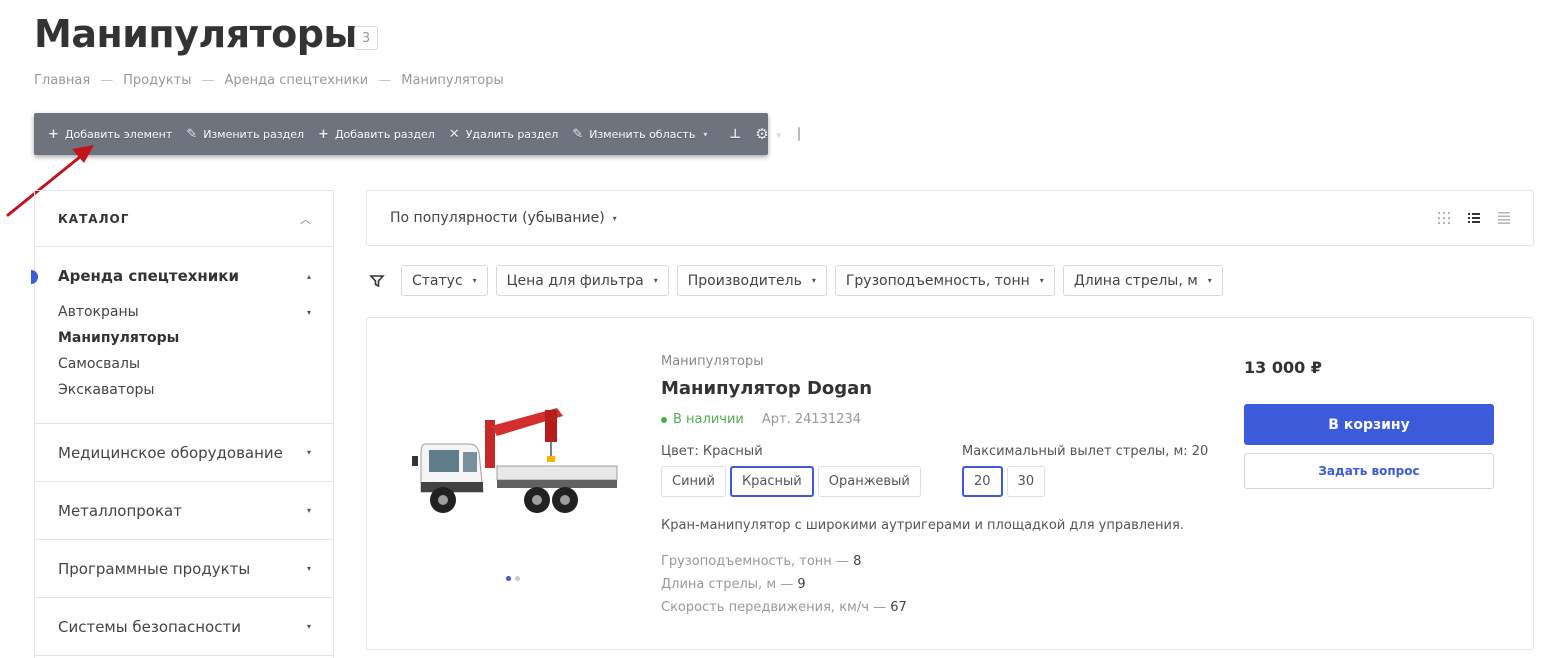 This screenshot has height=658, width=1554. I want to click on active-indicator, so click(34, 277).